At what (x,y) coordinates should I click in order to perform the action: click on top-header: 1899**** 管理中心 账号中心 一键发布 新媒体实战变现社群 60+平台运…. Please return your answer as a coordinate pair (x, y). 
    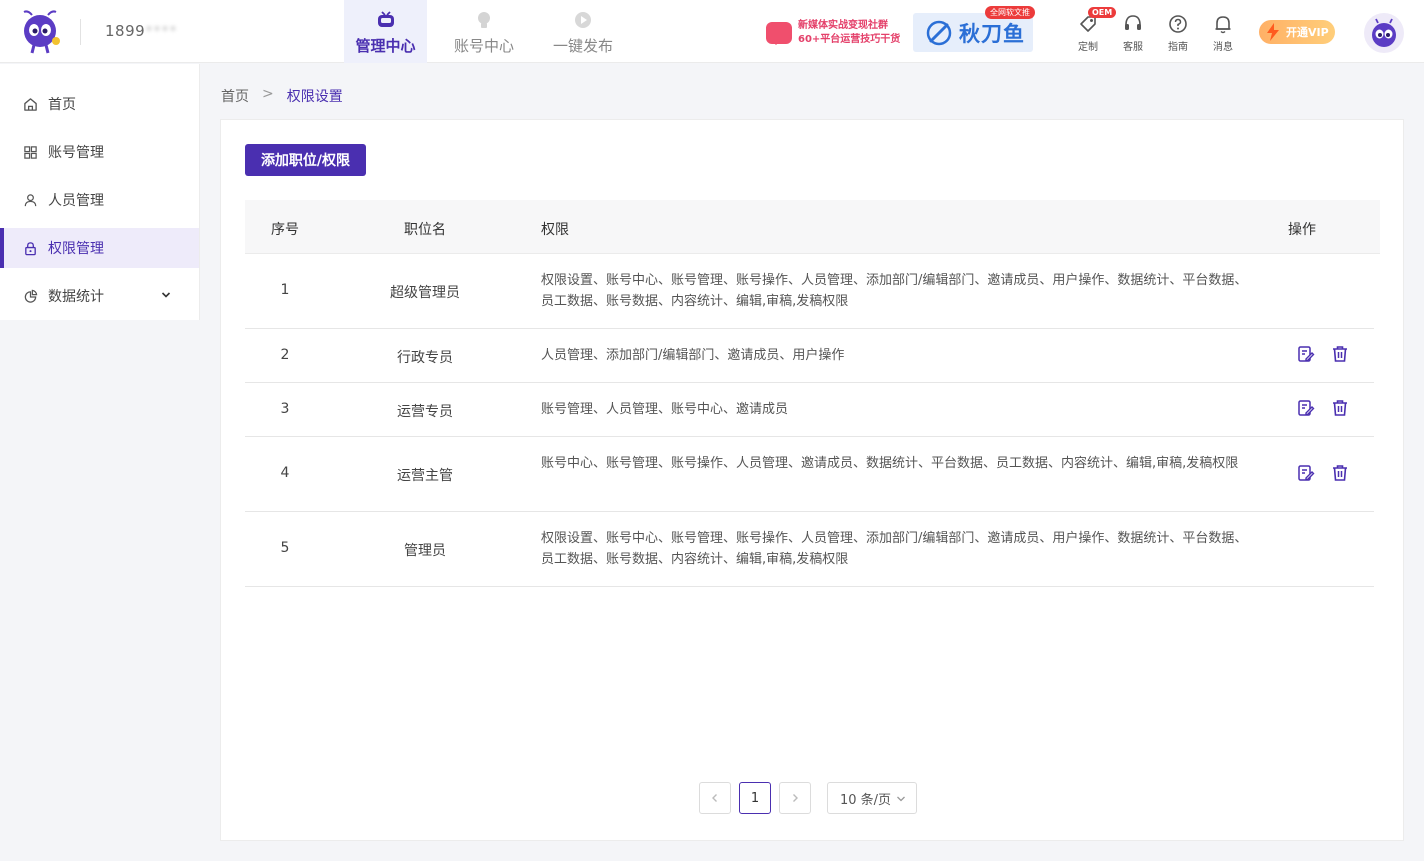
    Looking at the image, I should click on (712, 31).